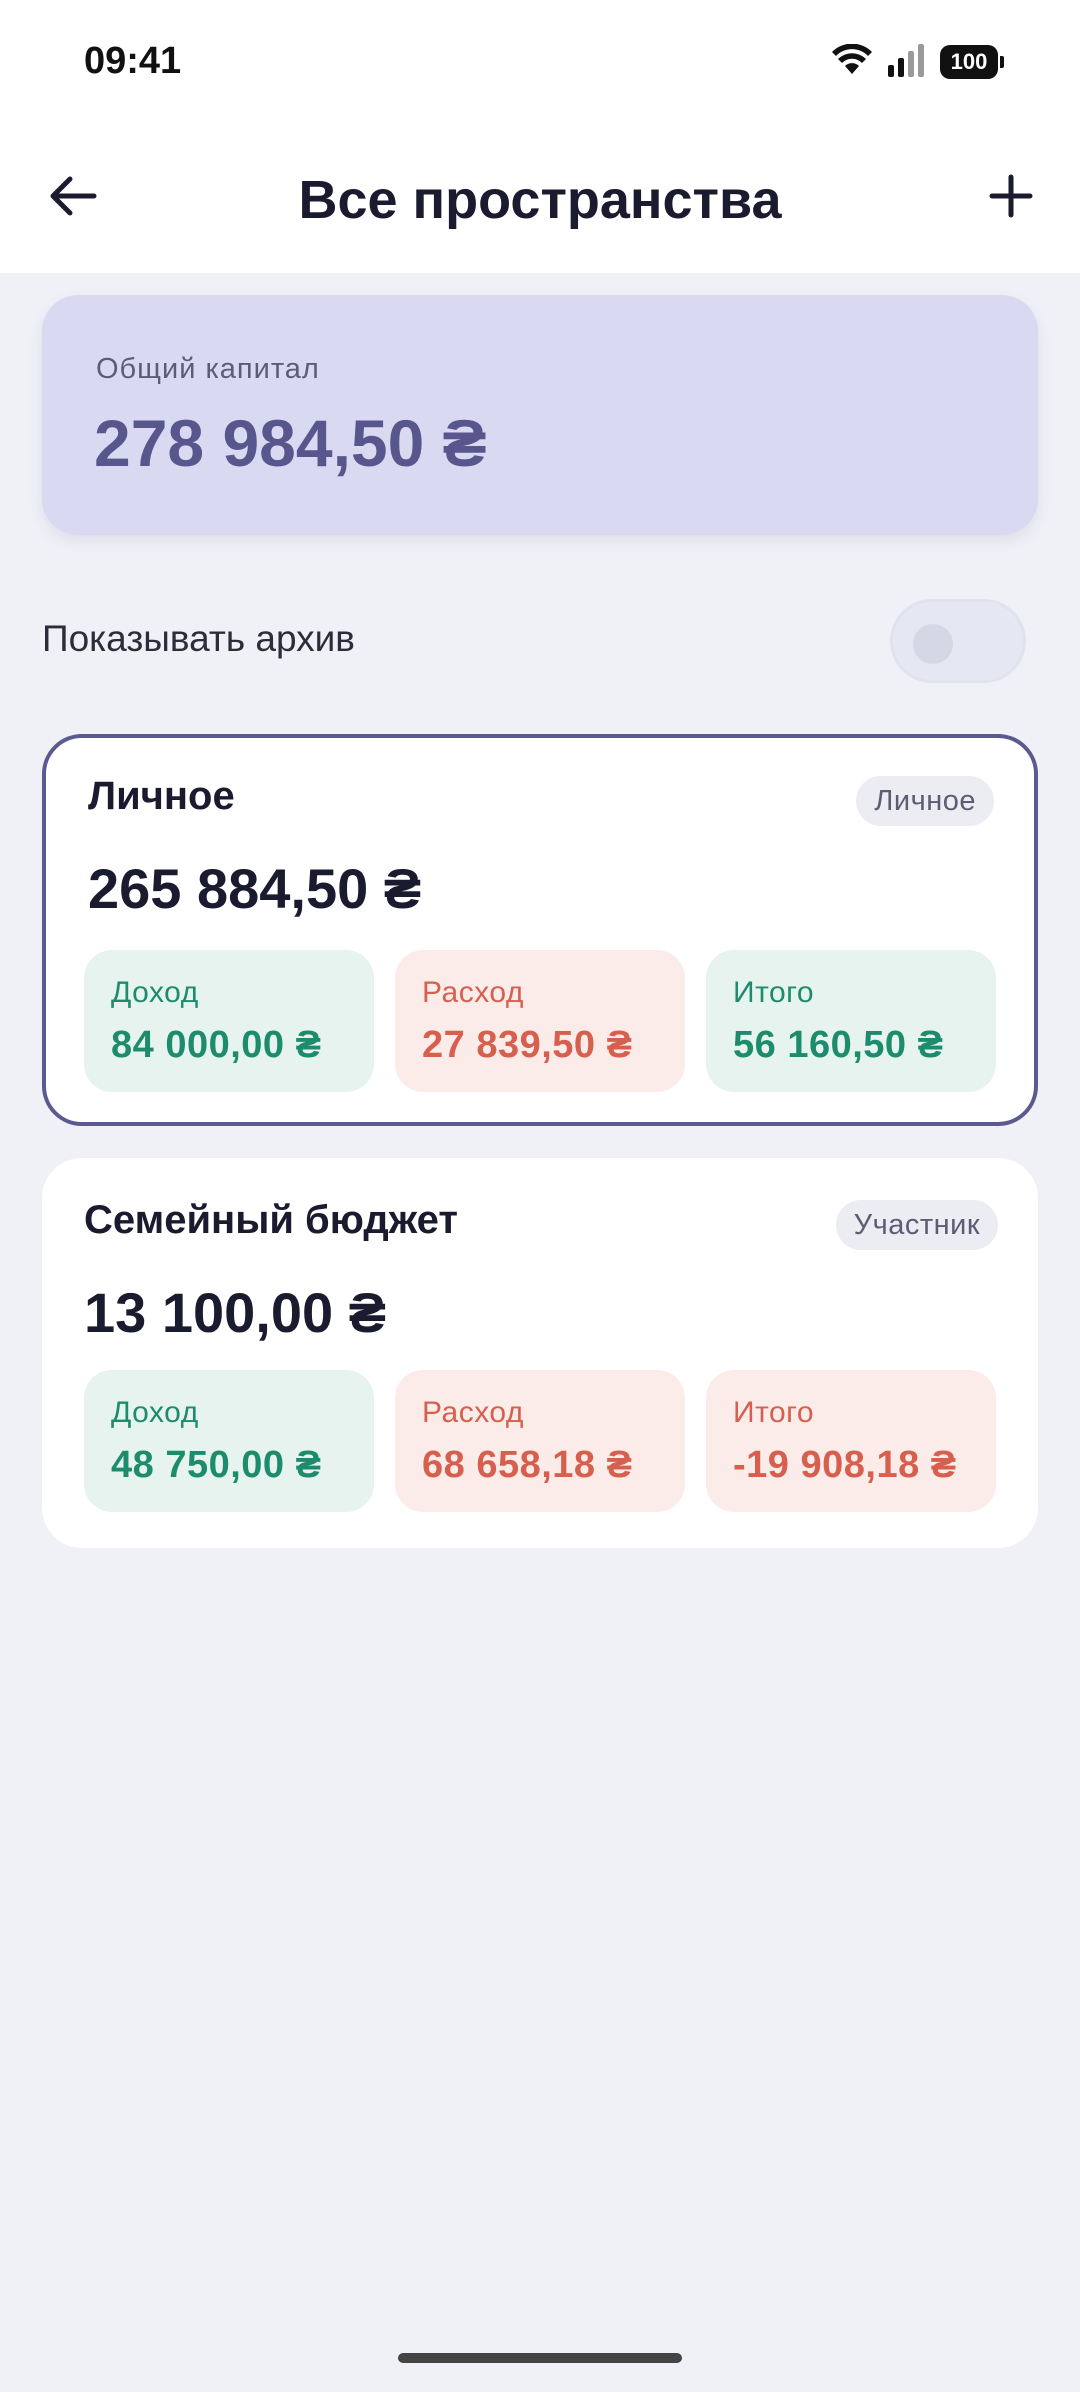 The height and width of the screenshot is (2392, 1080). I want to click on income-value: 84 000,00 ₴, so click(216, 1045).